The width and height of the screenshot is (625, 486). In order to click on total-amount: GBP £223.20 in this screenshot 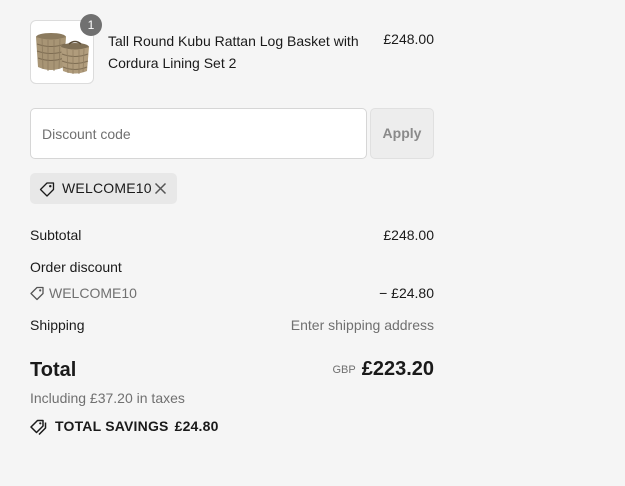, I will do `click(383, 369)`.